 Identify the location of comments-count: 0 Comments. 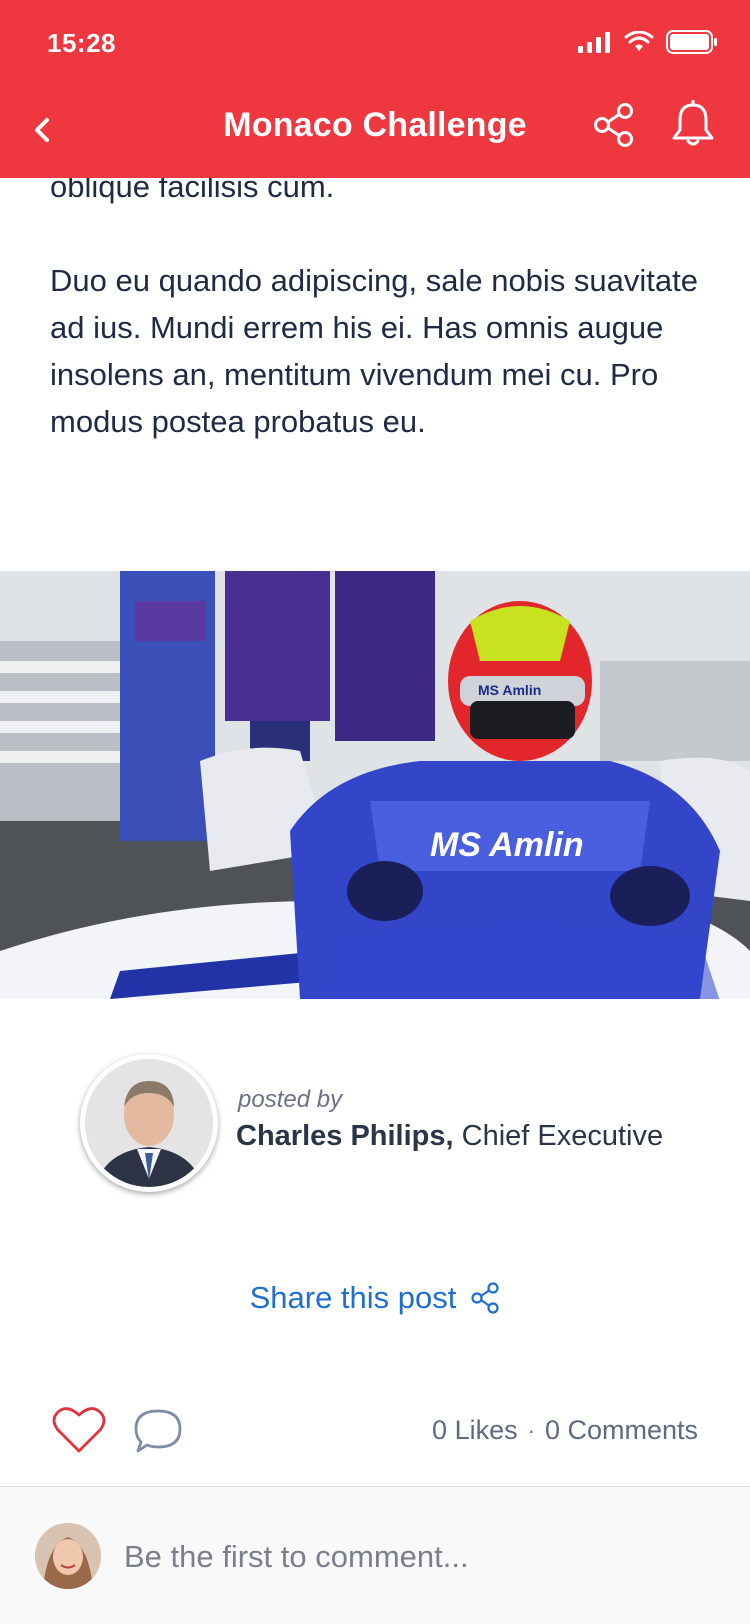
(621, 1430).